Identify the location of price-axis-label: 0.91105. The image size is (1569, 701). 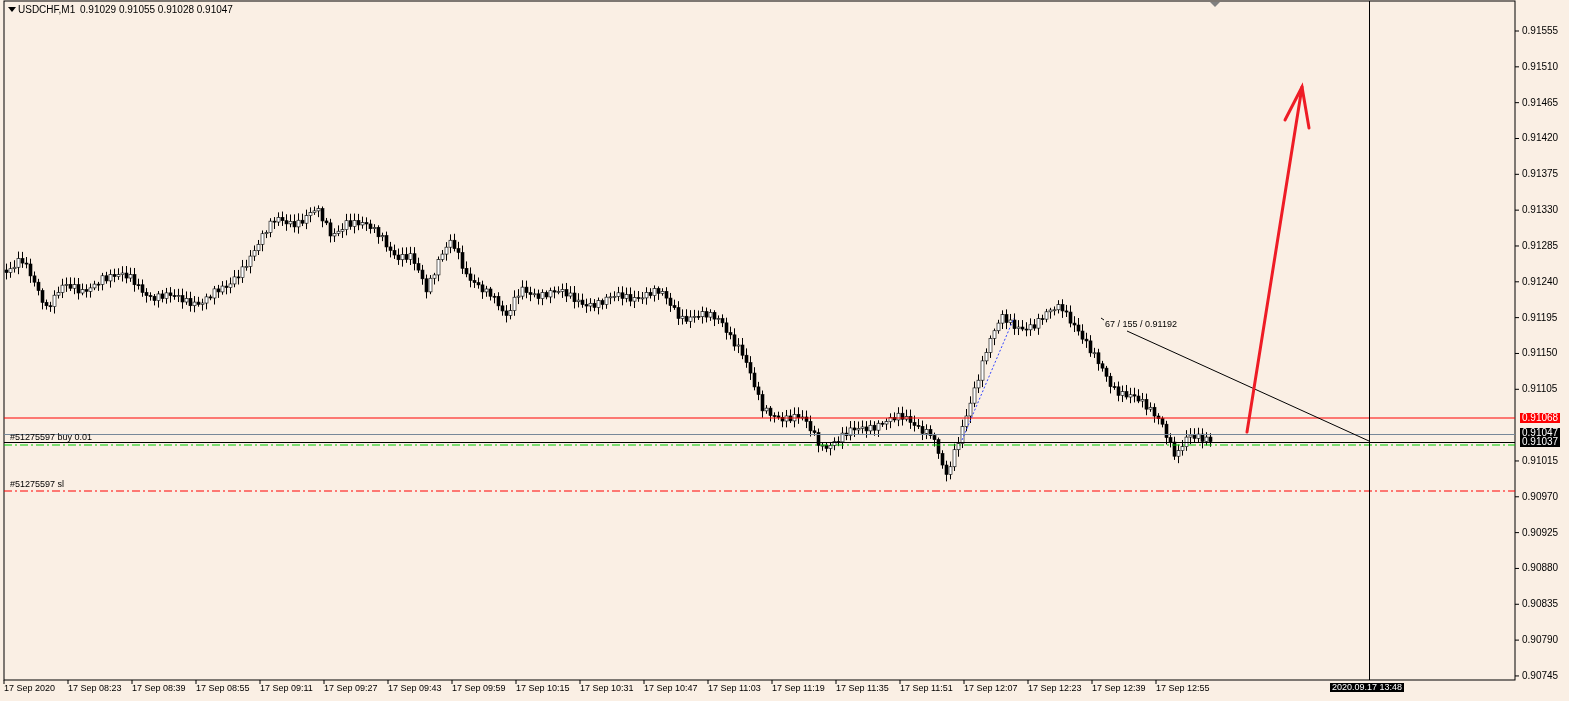
(1540, 389).